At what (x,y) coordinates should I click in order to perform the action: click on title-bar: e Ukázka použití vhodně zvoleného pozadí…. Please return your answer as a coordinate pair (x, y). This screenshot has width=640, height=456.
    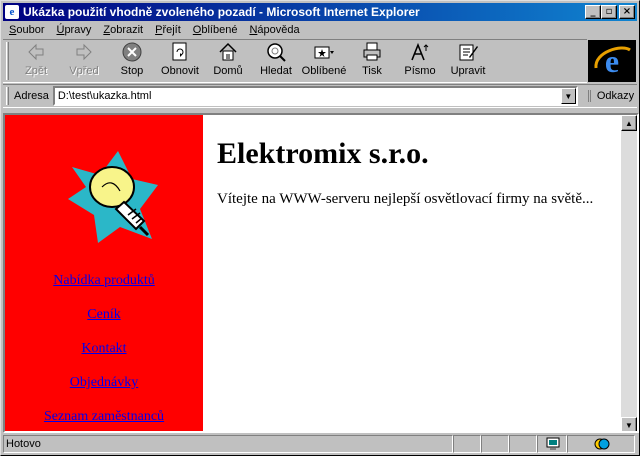
    Looking at the image, I should click on (320, 12).